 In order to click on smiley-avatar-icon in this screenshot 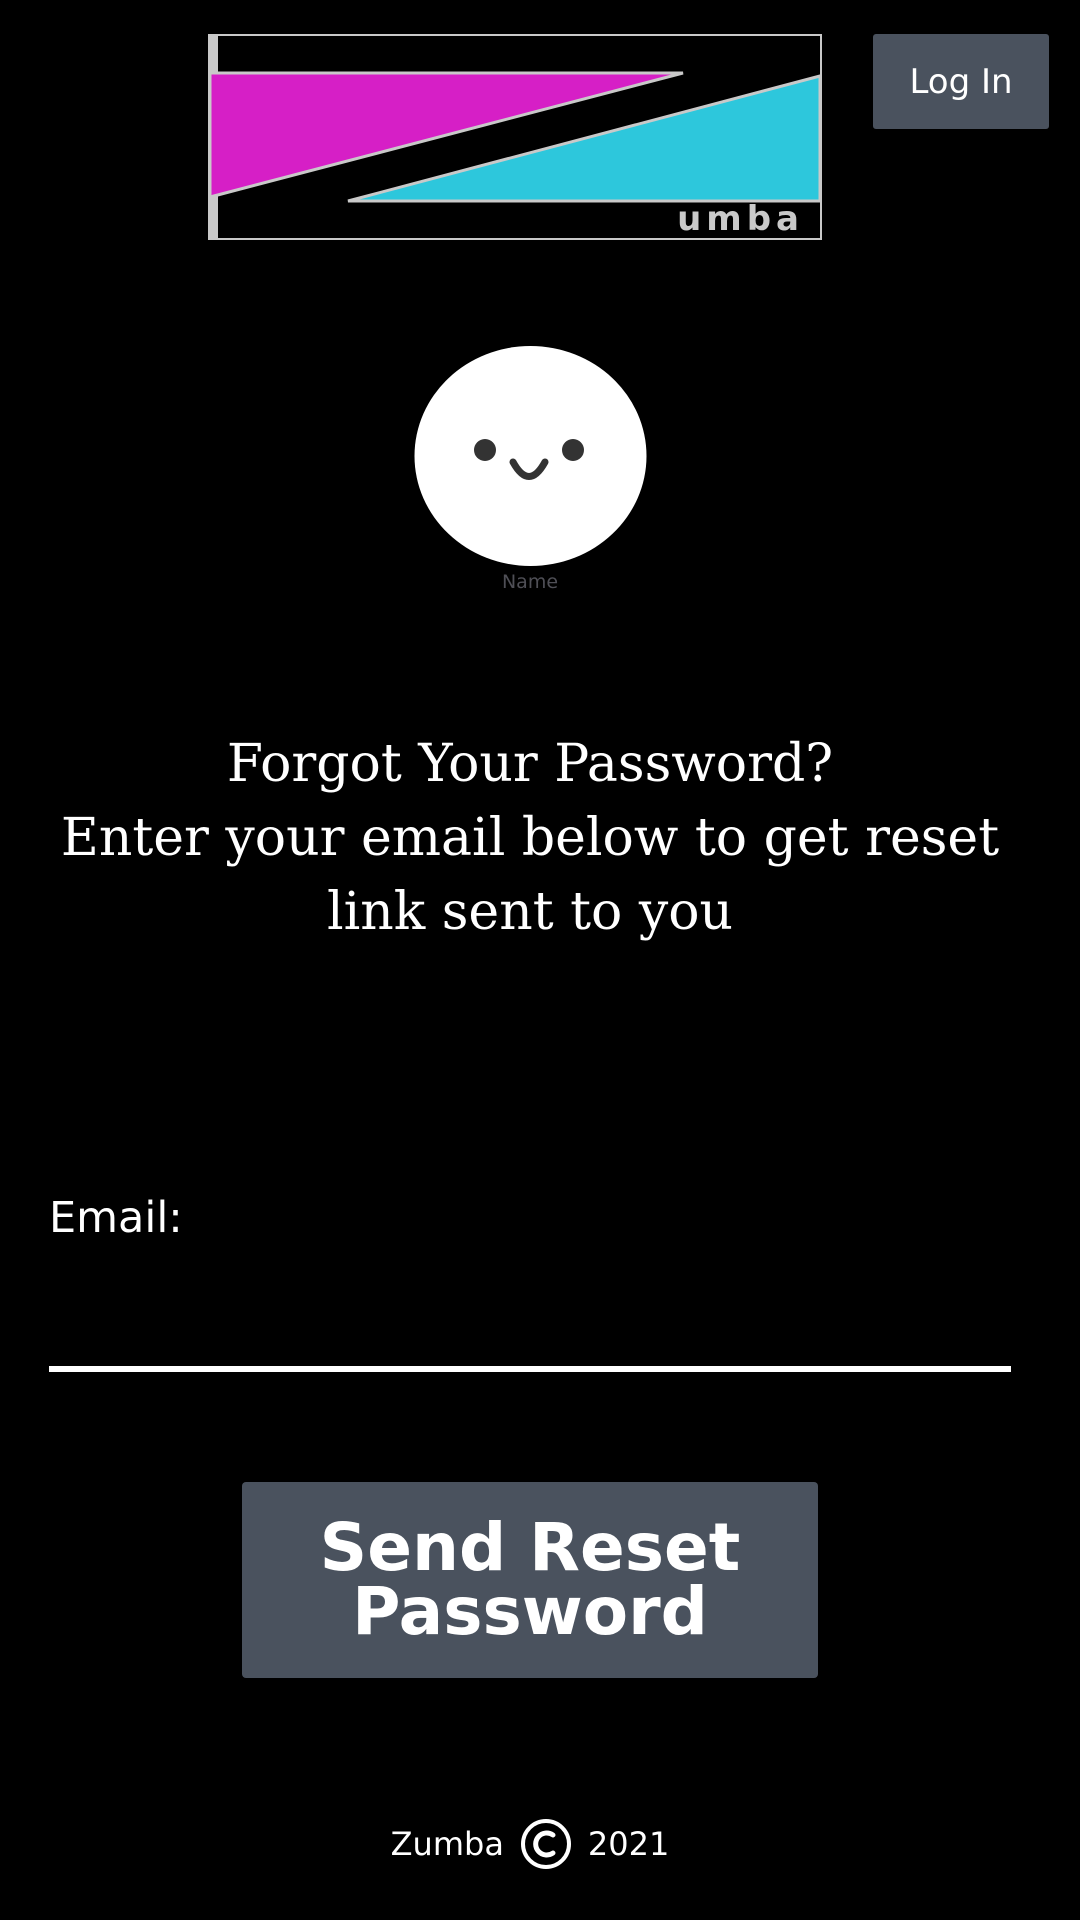, I will do `click(530, 456)`.